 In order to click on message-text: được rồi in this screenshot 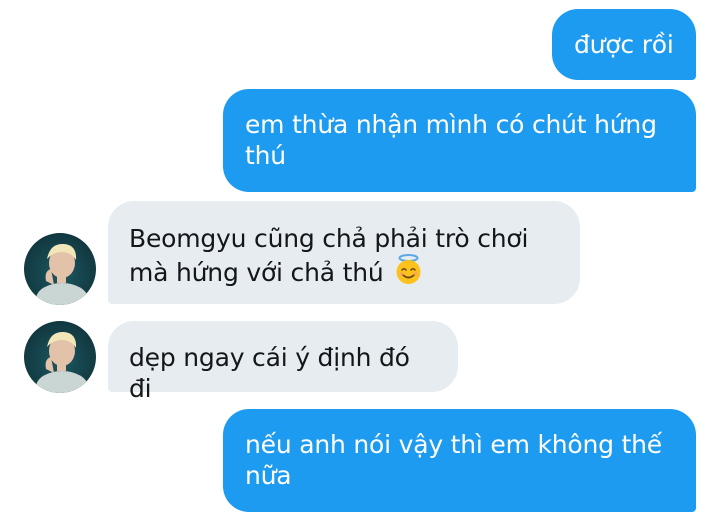, I will do `click(624, 44)`.